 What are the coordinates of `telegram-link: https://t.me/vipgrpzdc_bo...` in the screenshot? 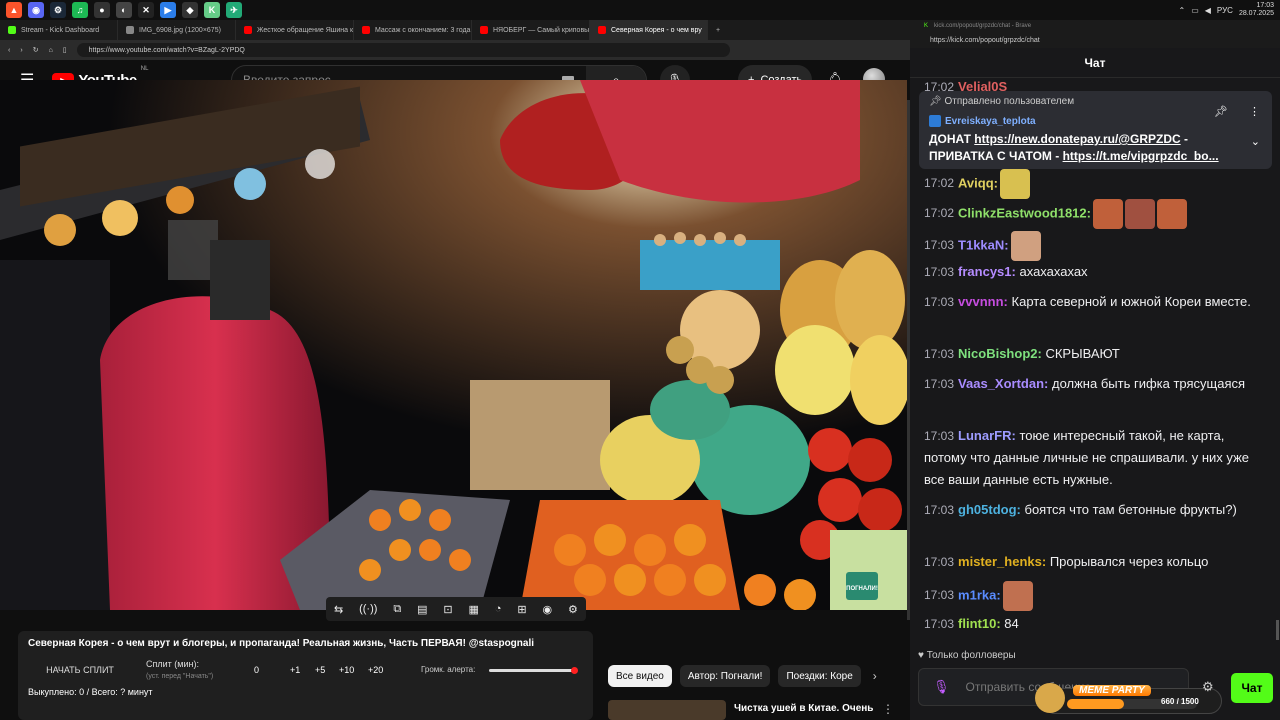 It's located at (1141, 156).